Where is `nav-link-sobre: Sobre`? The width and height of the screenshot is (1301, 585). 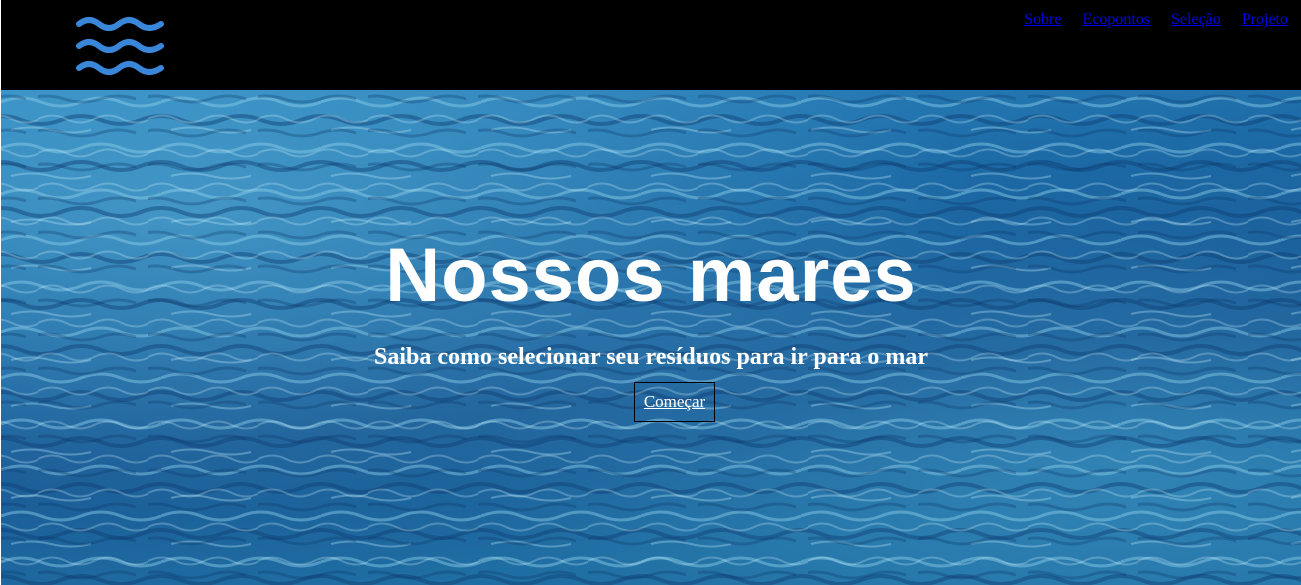 nav-link-sobre: Sobre is located at coordinates (1042, 20).